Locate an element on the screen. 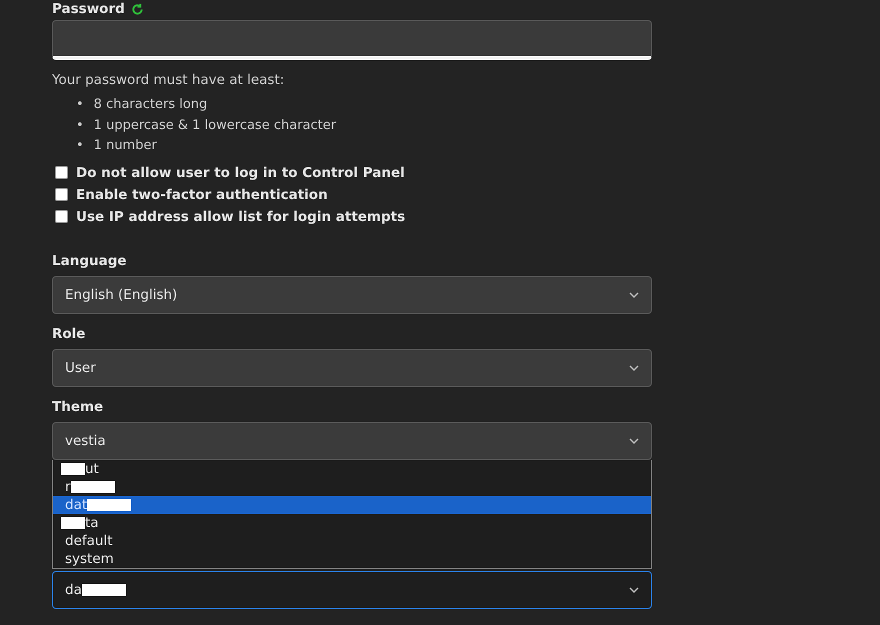 This screenshot has width=880, height=625. password-rule: 1 number is located at coordinates (125, 146).